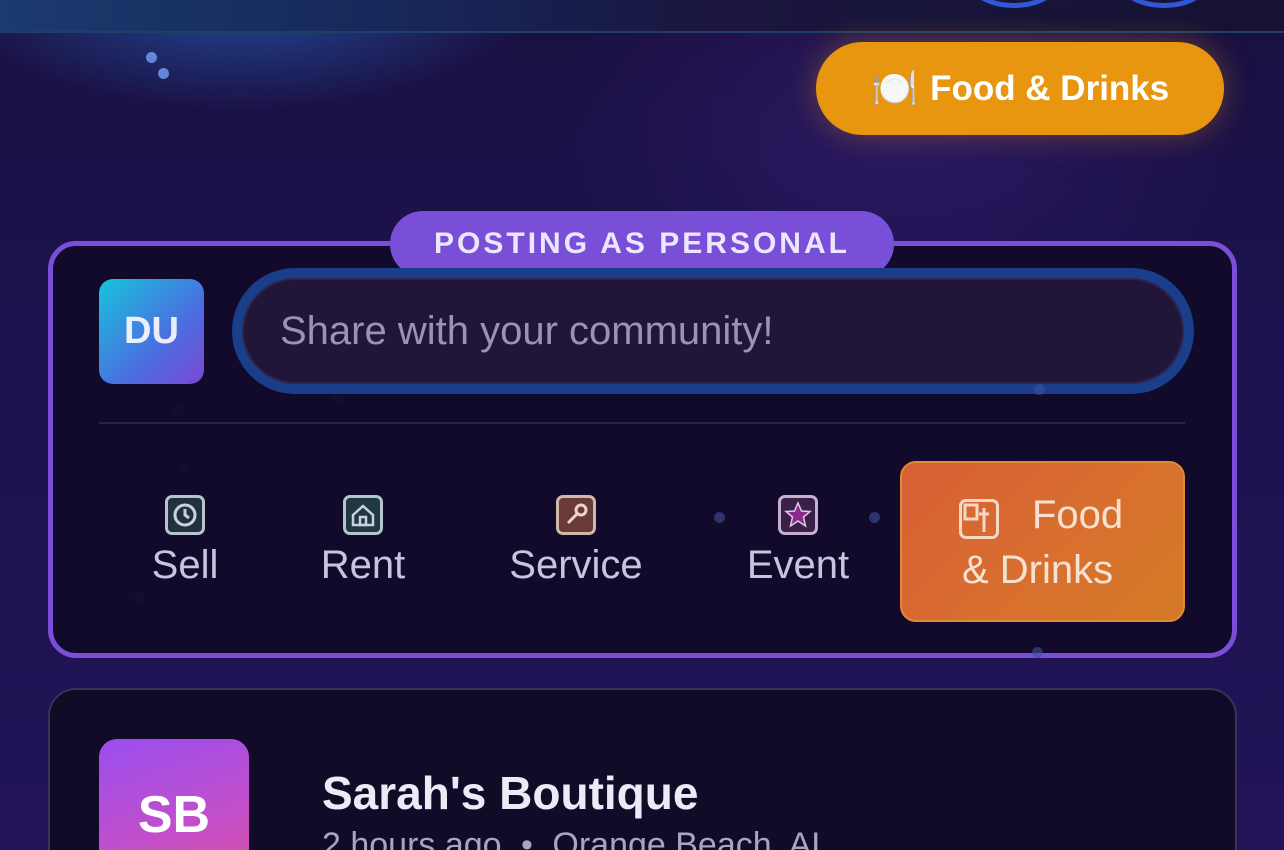 Image resolution: width=1284 pixels, height=850 pixels. Describe the element at coordinates (894, 88) in the screenshot. I see `plate-utensils-icon: 🍽️` at that location.